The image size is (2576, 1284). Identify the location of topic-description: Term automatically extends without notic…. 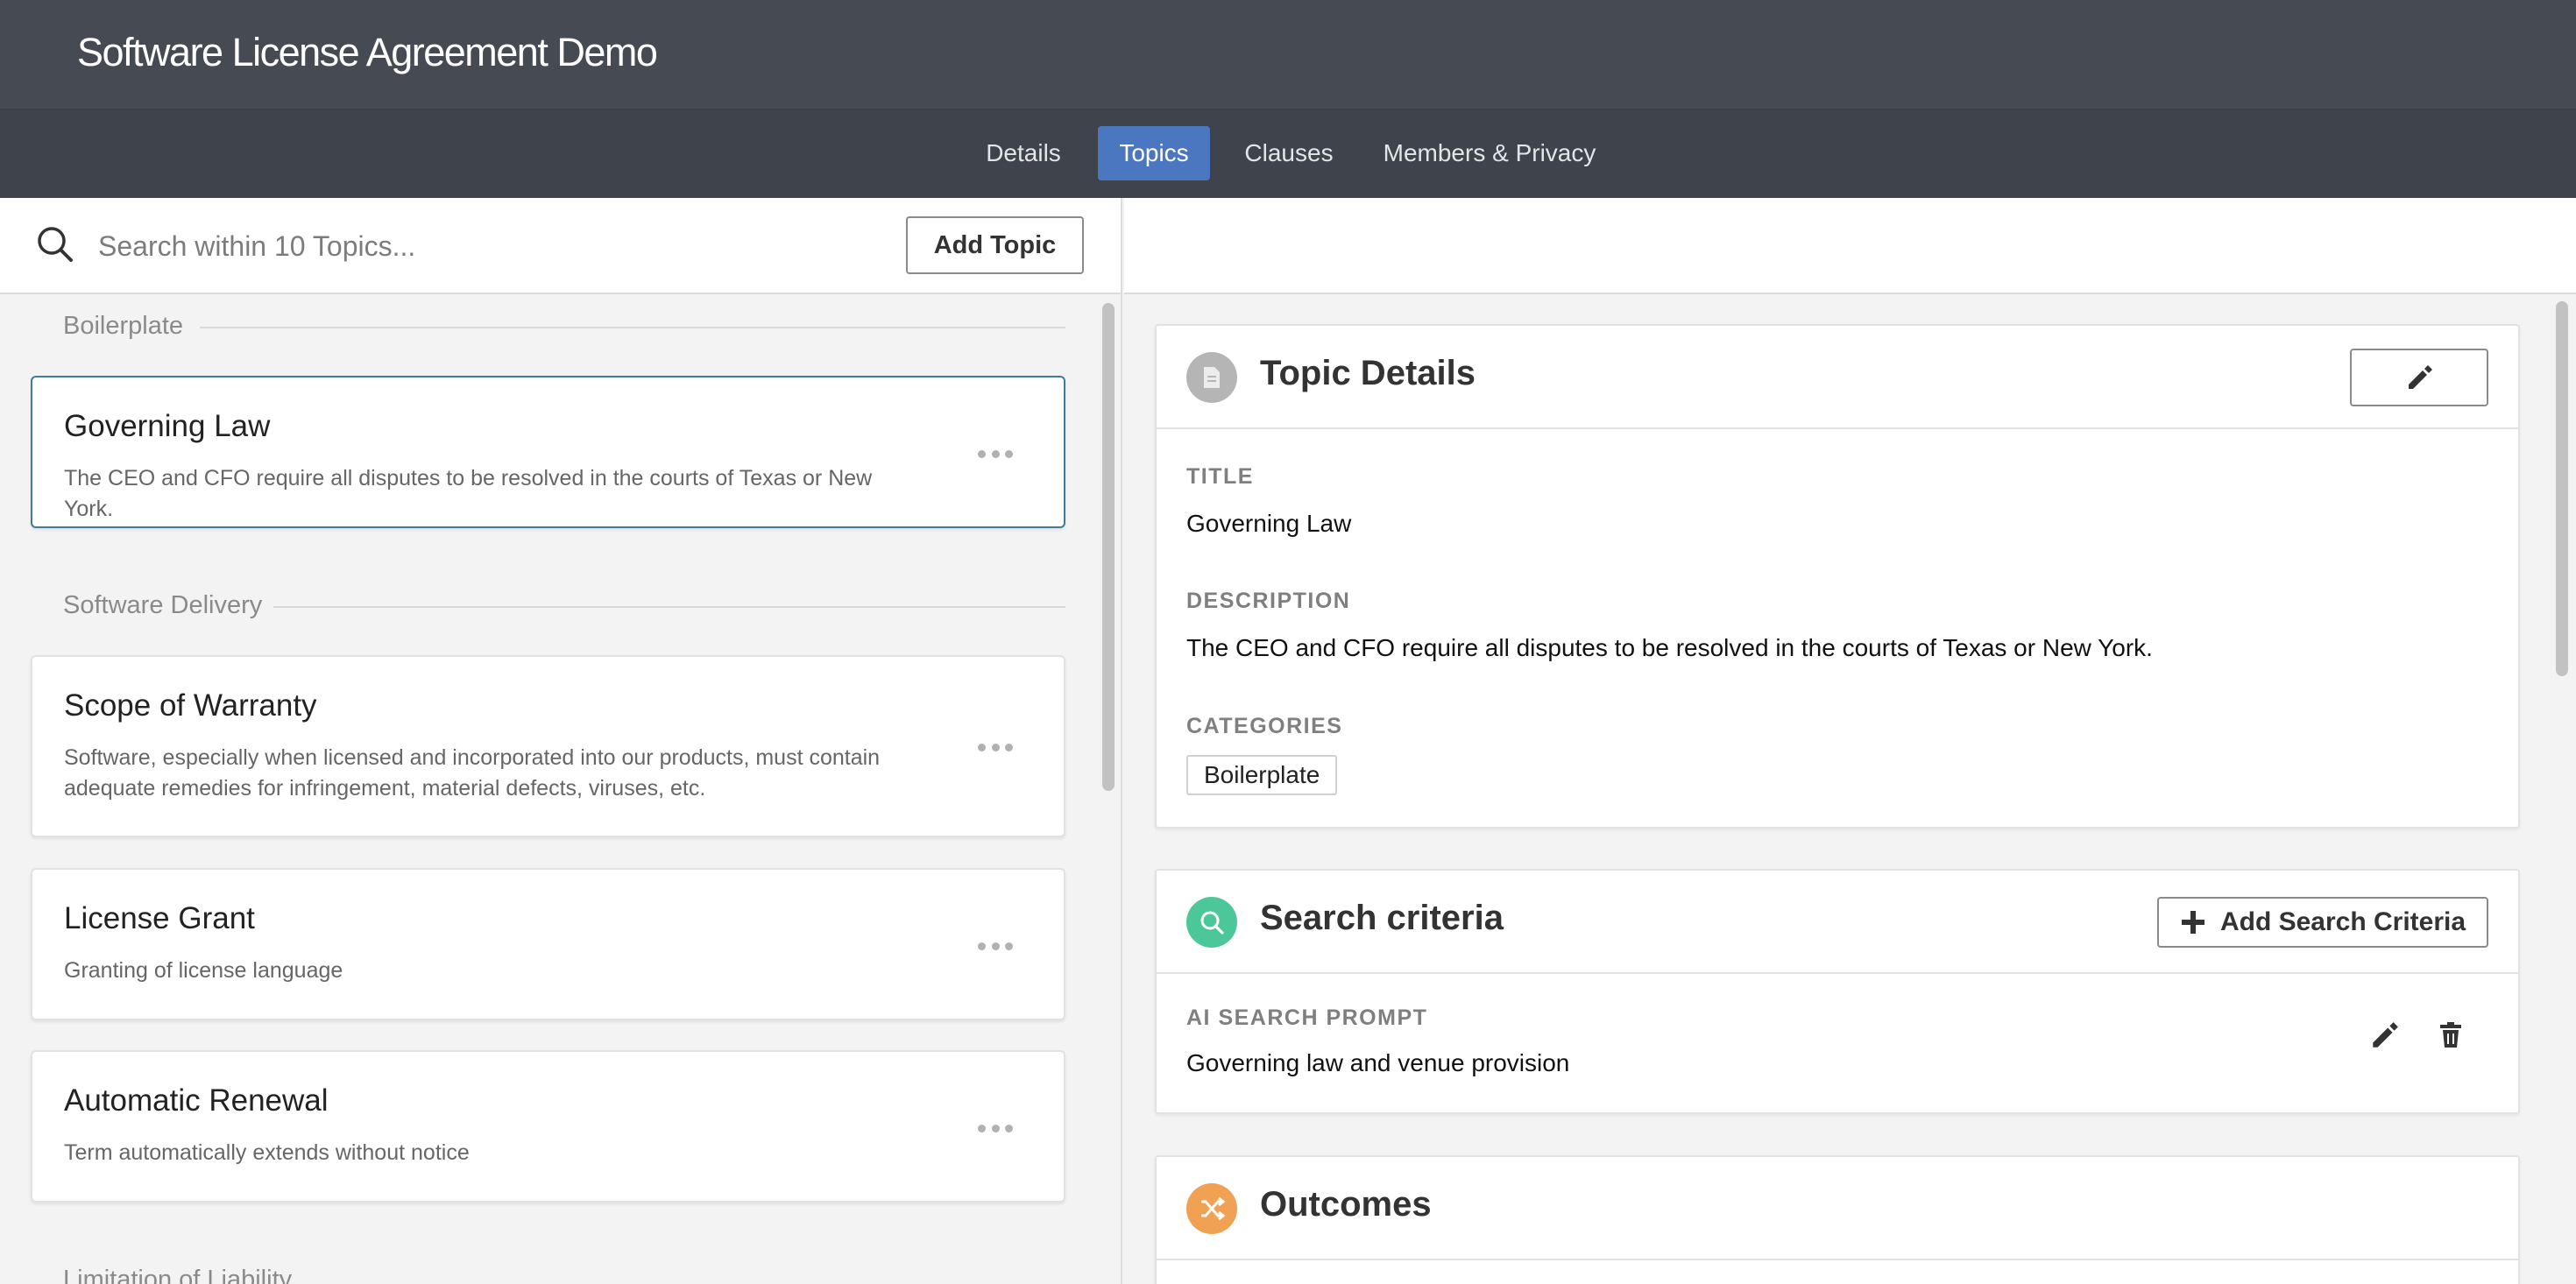
(267, 1152).